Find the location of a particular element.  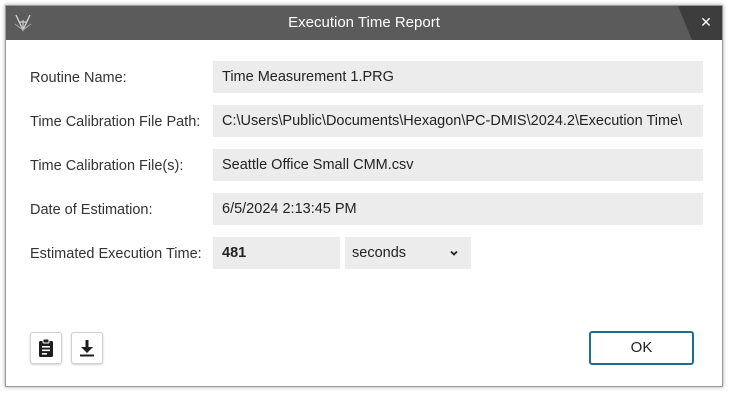

routine-name-label: Routine Name: is located at coordinates (78, 78).